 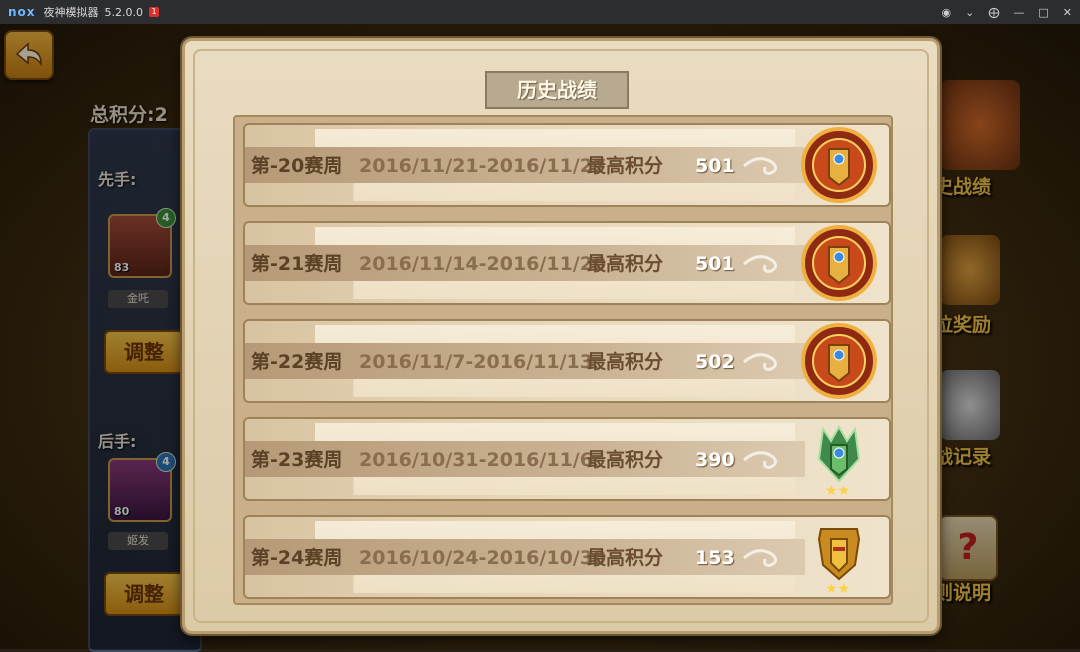 What do you see at coordinates (483, 166) in the screenshot?
I see `date-range: 2016/11/21-2016/11/27` at bounding box center [483, 166].